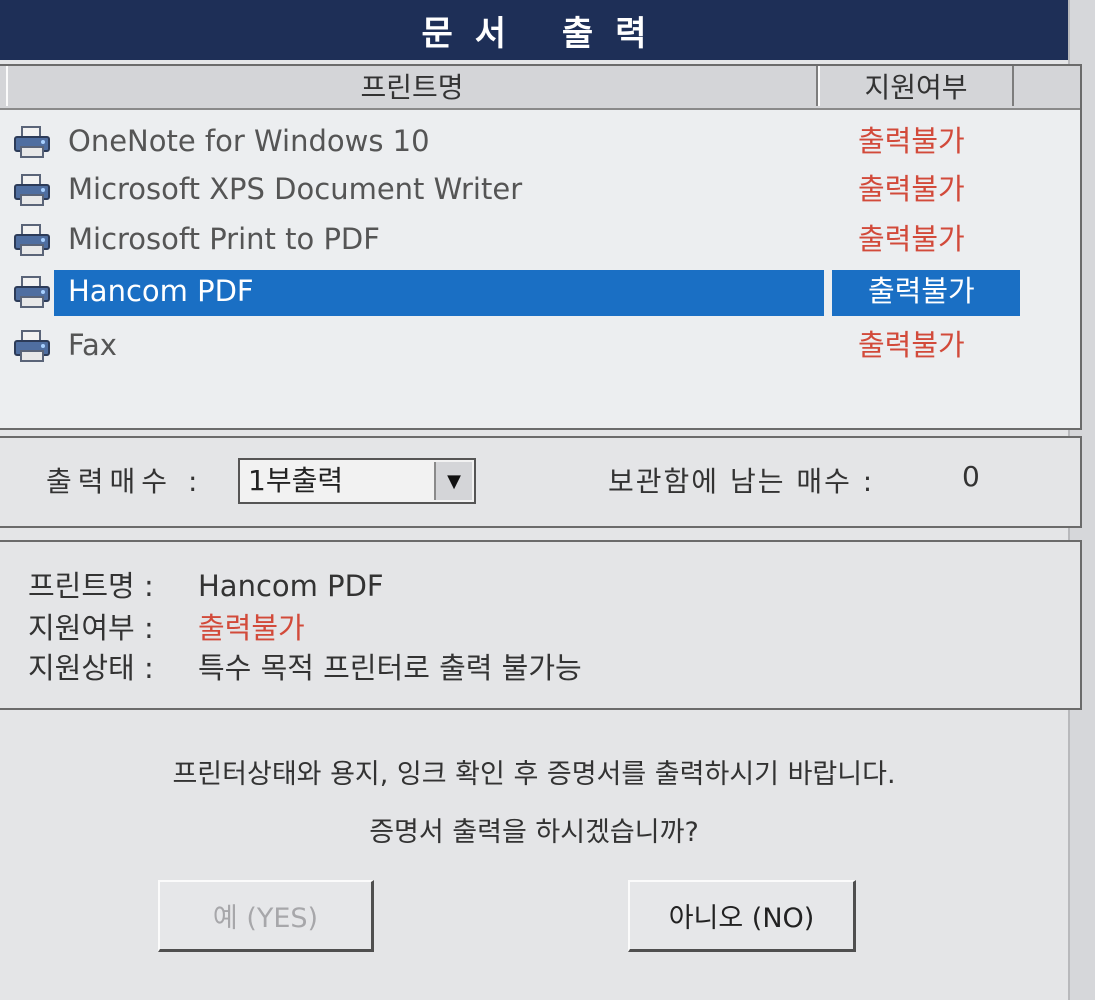 The width and height of the screenshot is (1095, 1000). I want to click on column-header-label: 프린트명, so click(412, 87).